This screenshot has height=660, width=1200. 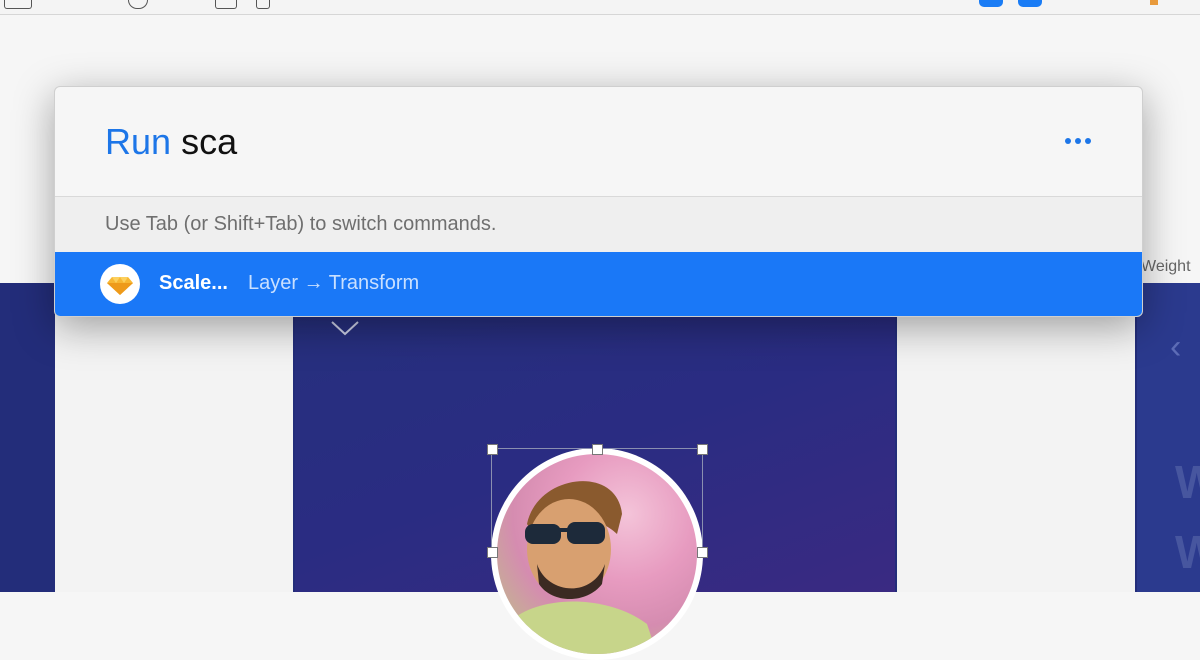 What do you see at coordinates (138, 141) in the screenshot?
I see `command-keyword: Run` at bounding box center [138, 141].